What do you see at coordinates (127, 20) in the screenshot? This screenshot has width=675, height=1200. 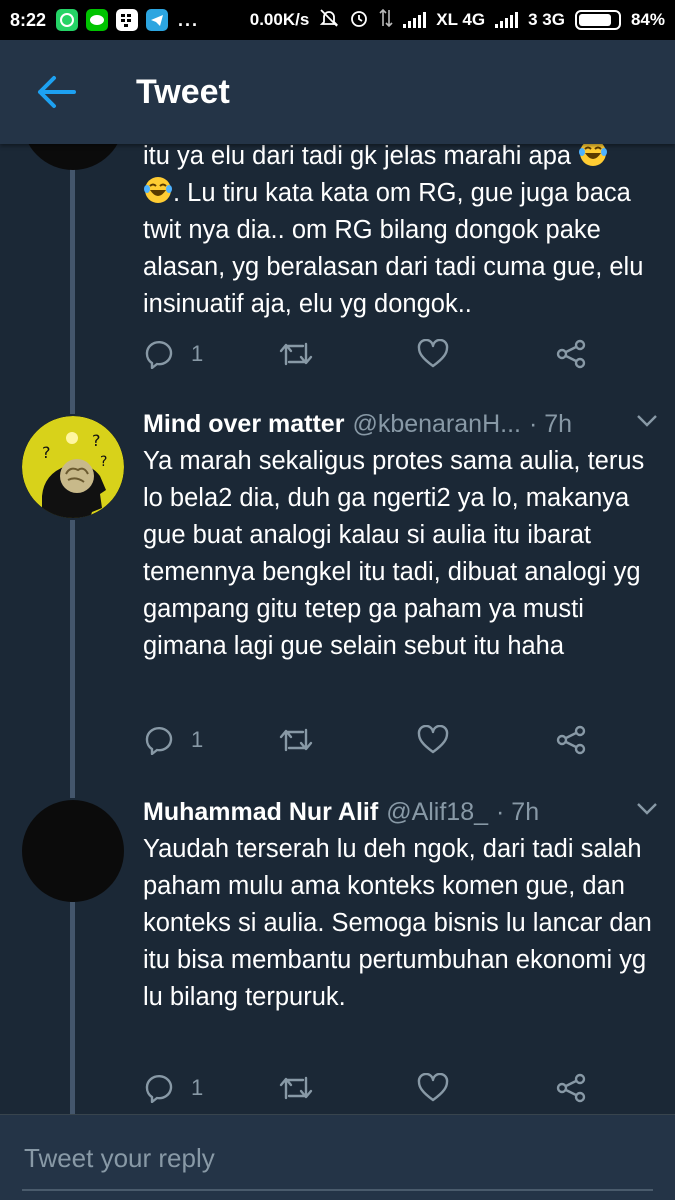 I see `bbm-icon` at bounding box center [127, 20].